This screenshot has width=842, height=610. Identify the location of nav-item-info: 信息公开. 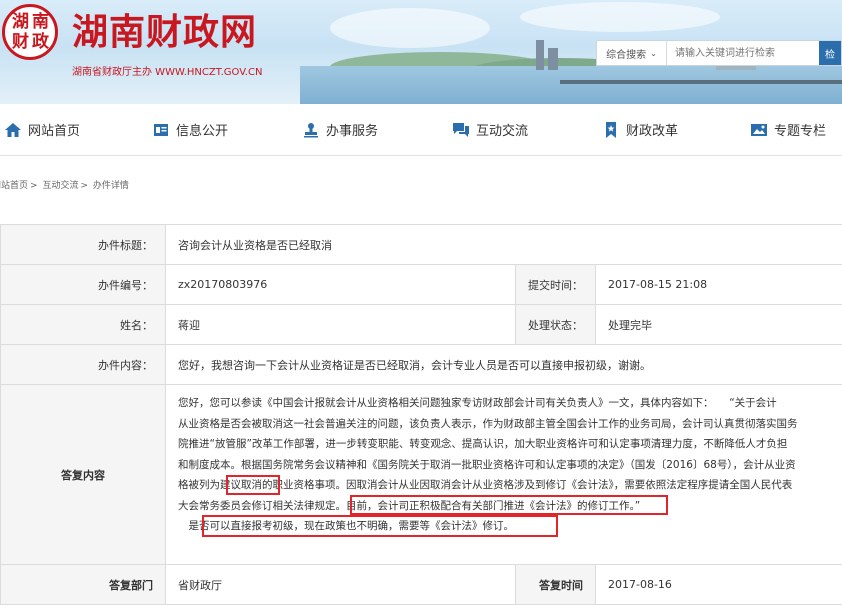
(190, 129).